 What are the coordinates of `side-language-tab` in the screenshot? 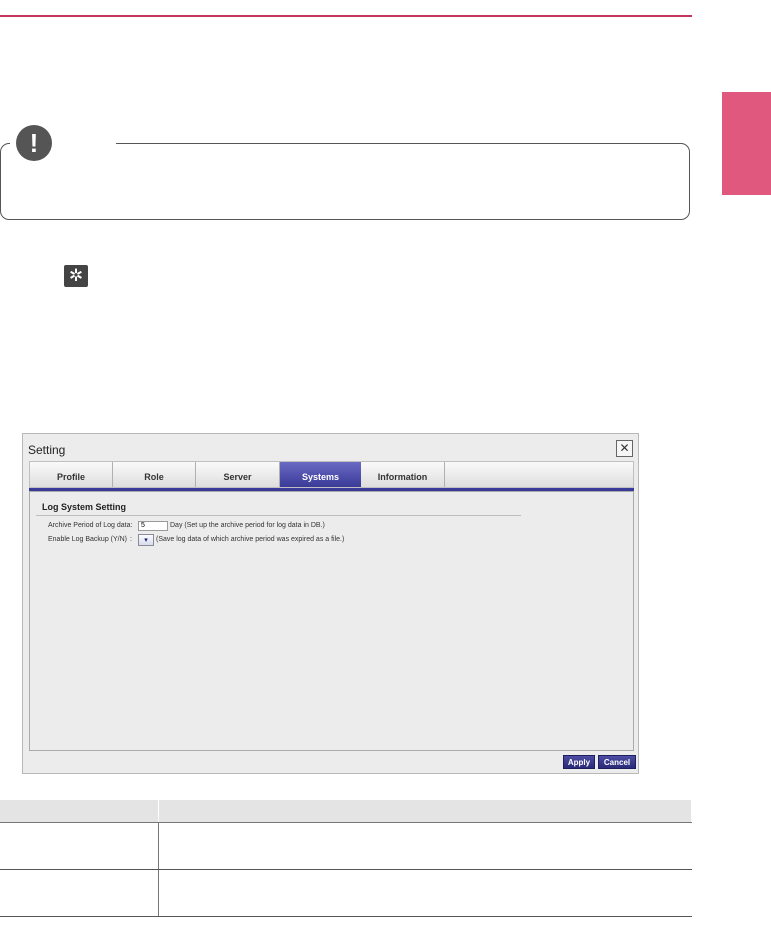 It's located at (746, 143).